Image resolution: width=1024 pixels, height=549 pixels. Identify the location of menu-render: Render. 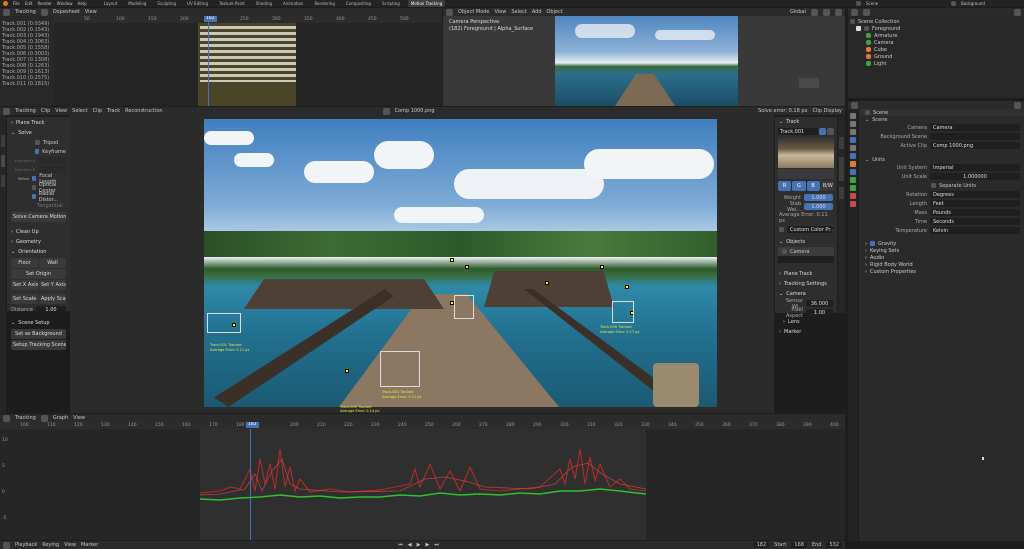
(44, 3).